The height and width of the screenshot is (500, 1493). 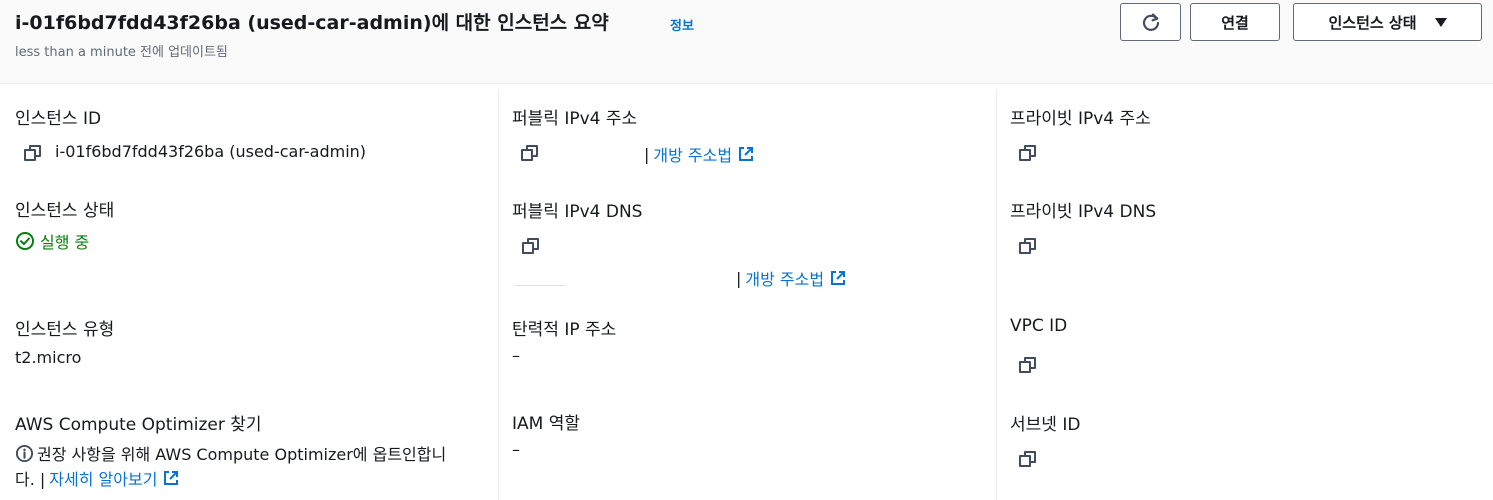 What do you see at coordinates (564, 330) in the screenshot?
I see `elastic-ip-label: 탄력적 IP 주소` at bounding box center [564, 330].